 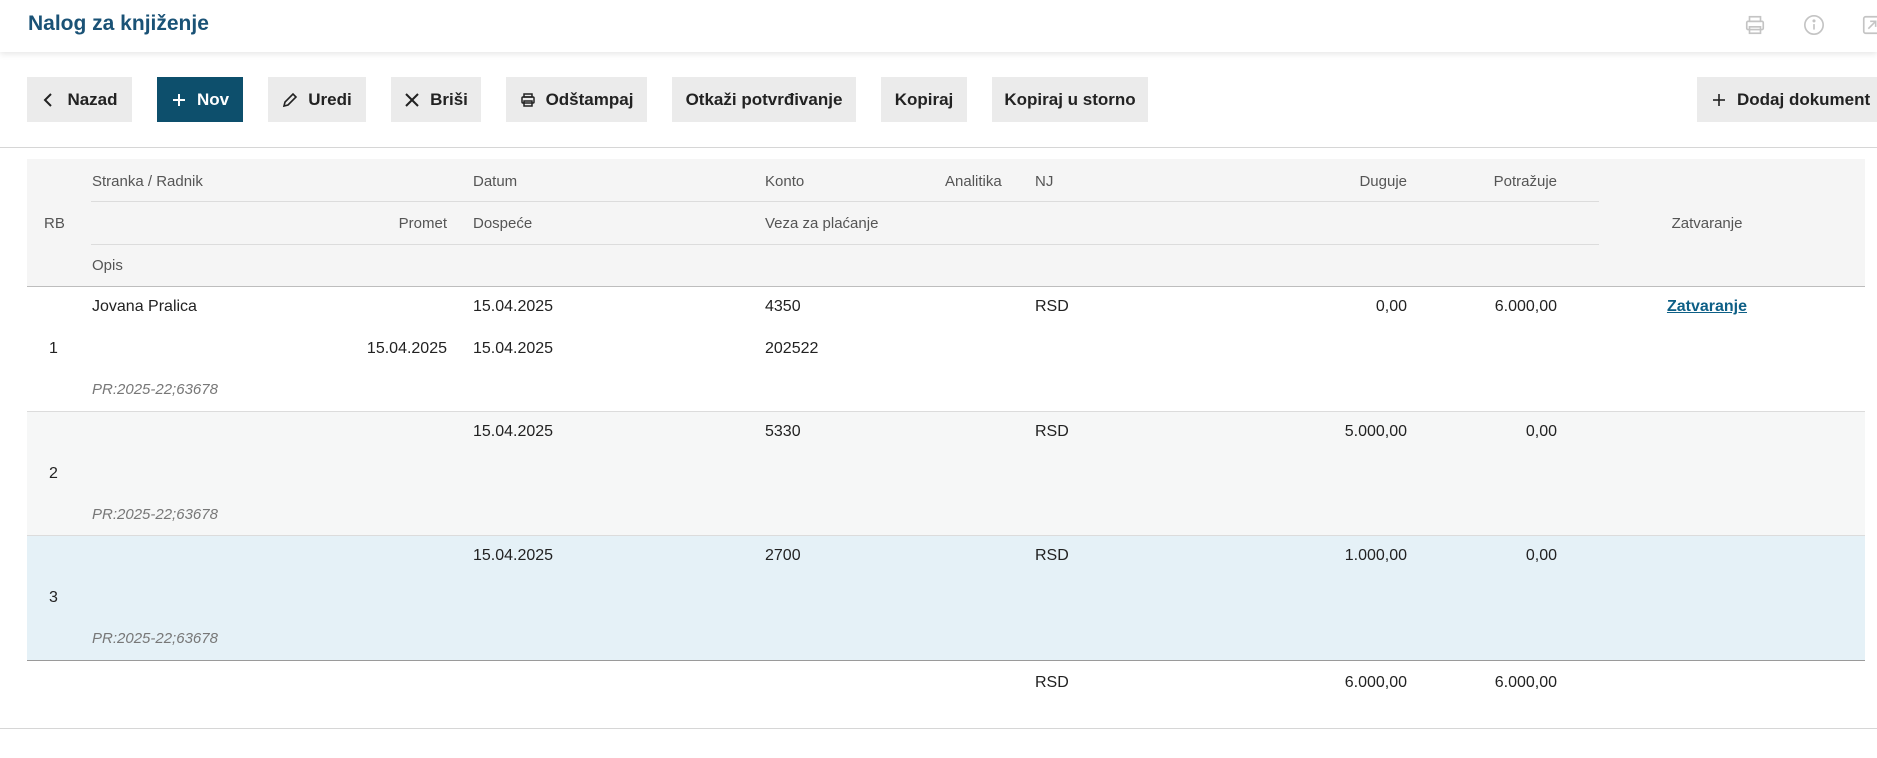 I want to click on chevron-left-icon, so click(x=48, y=99).